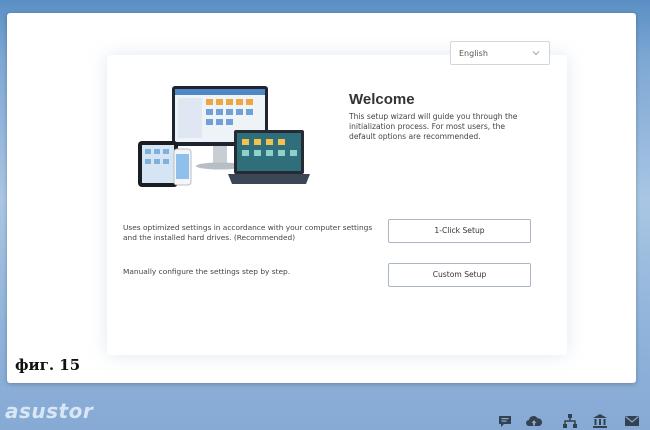 The height and width of the screenshot is (430, 650). Describe the element at coordinates (536, 53) in the screenshot. I see `chevron-down-icon` at that location.